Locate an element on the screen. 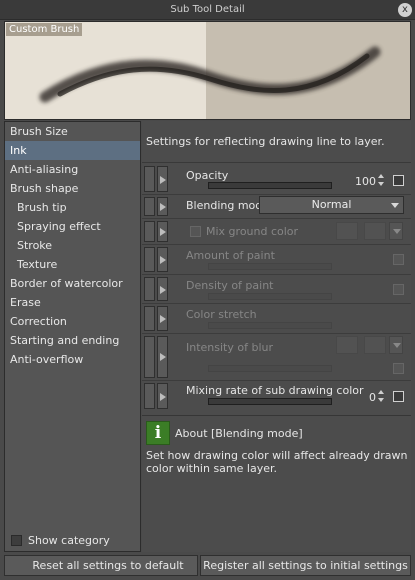 The width and height of the screenshot is (415, 580). sidebar-item-starting-and-ending: Starting and ending is located at coordinates (72, 340).